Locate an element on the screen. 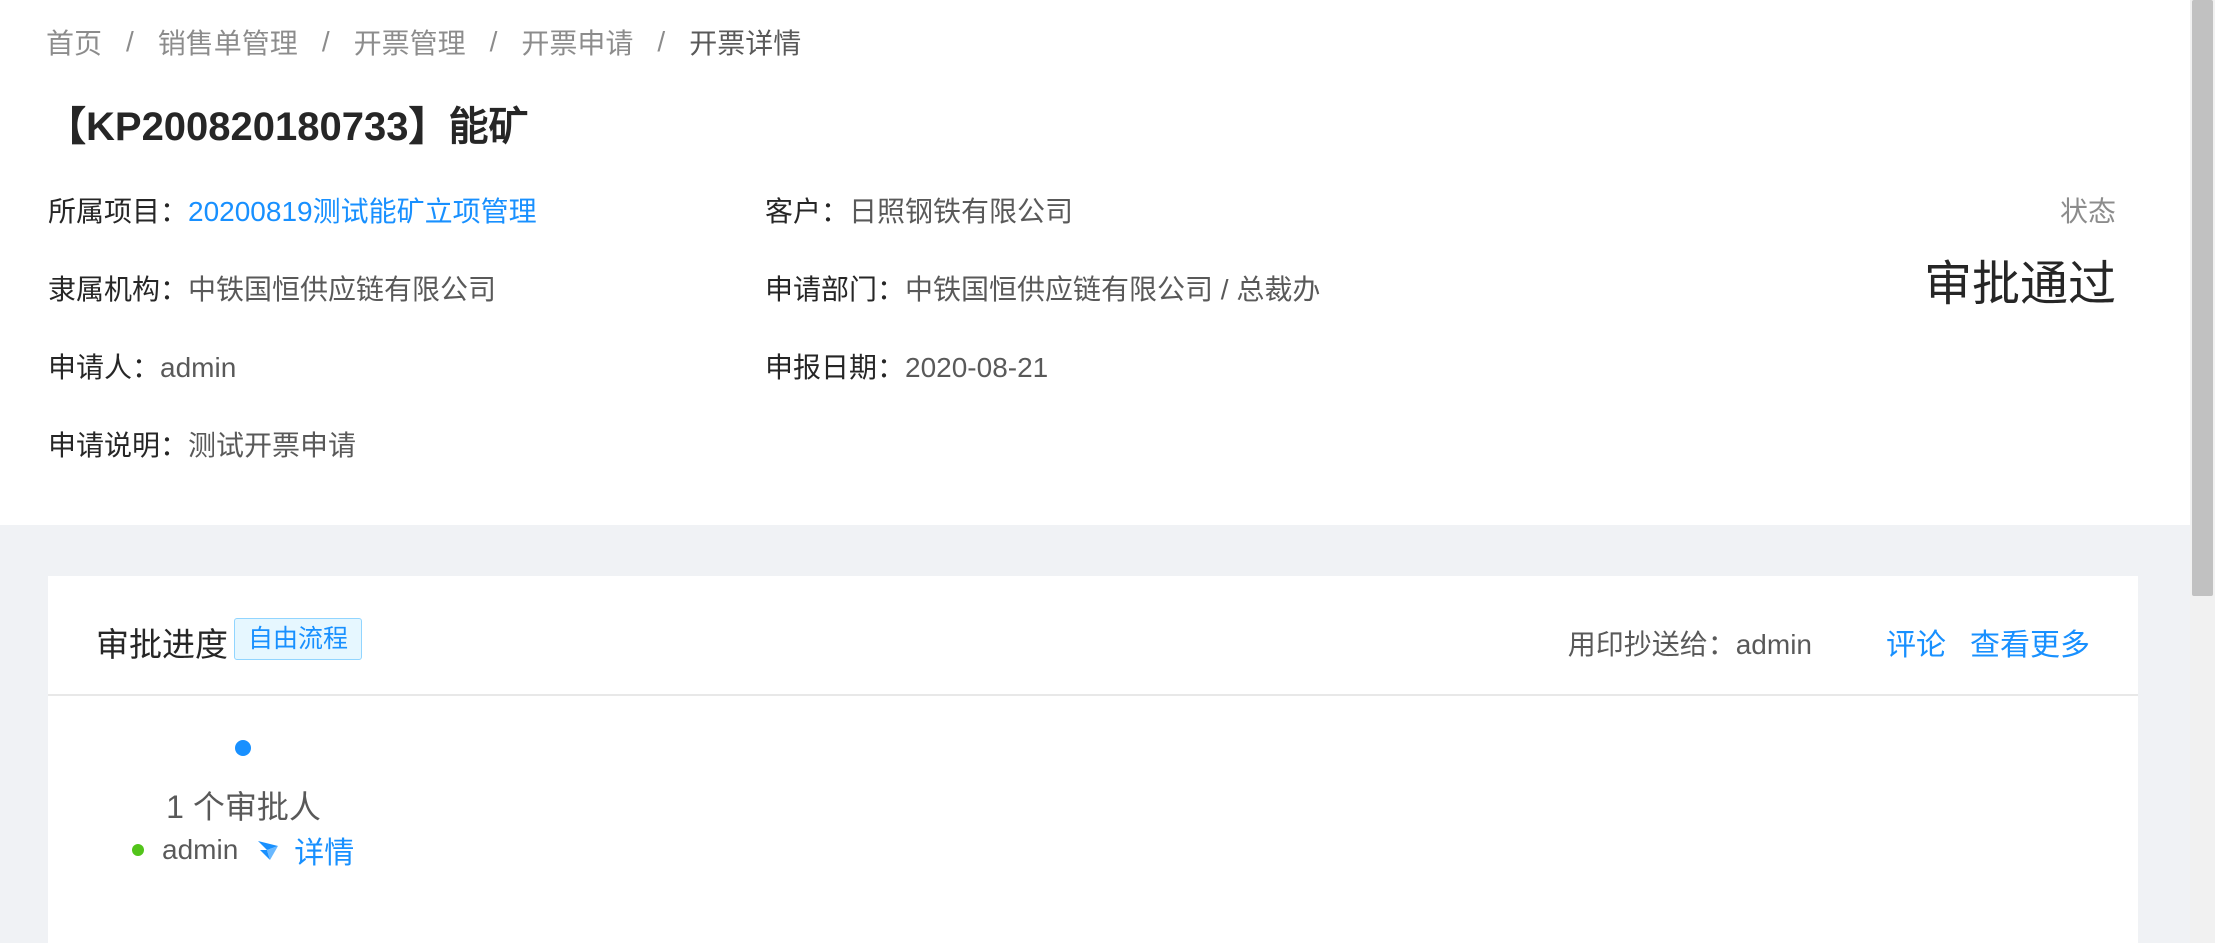  department-label: 申请部门： is located at coordinates (835, 289).